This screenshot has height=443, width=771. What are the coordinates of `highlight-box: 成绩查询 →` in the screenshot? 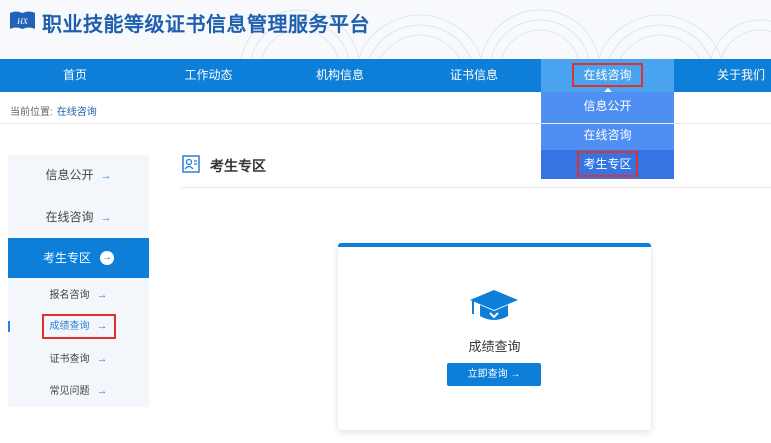 It's located at (78, 326).